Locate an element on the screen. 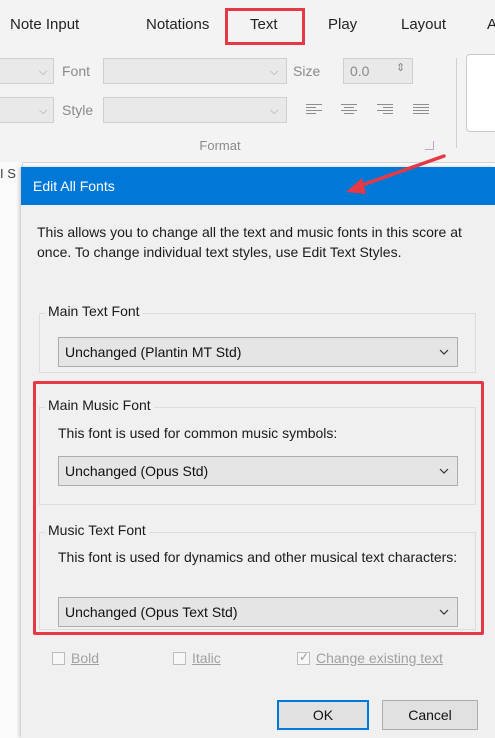 This screenshot has width=495, height=738. italic-checkbox is located at coordinates (179, 658).